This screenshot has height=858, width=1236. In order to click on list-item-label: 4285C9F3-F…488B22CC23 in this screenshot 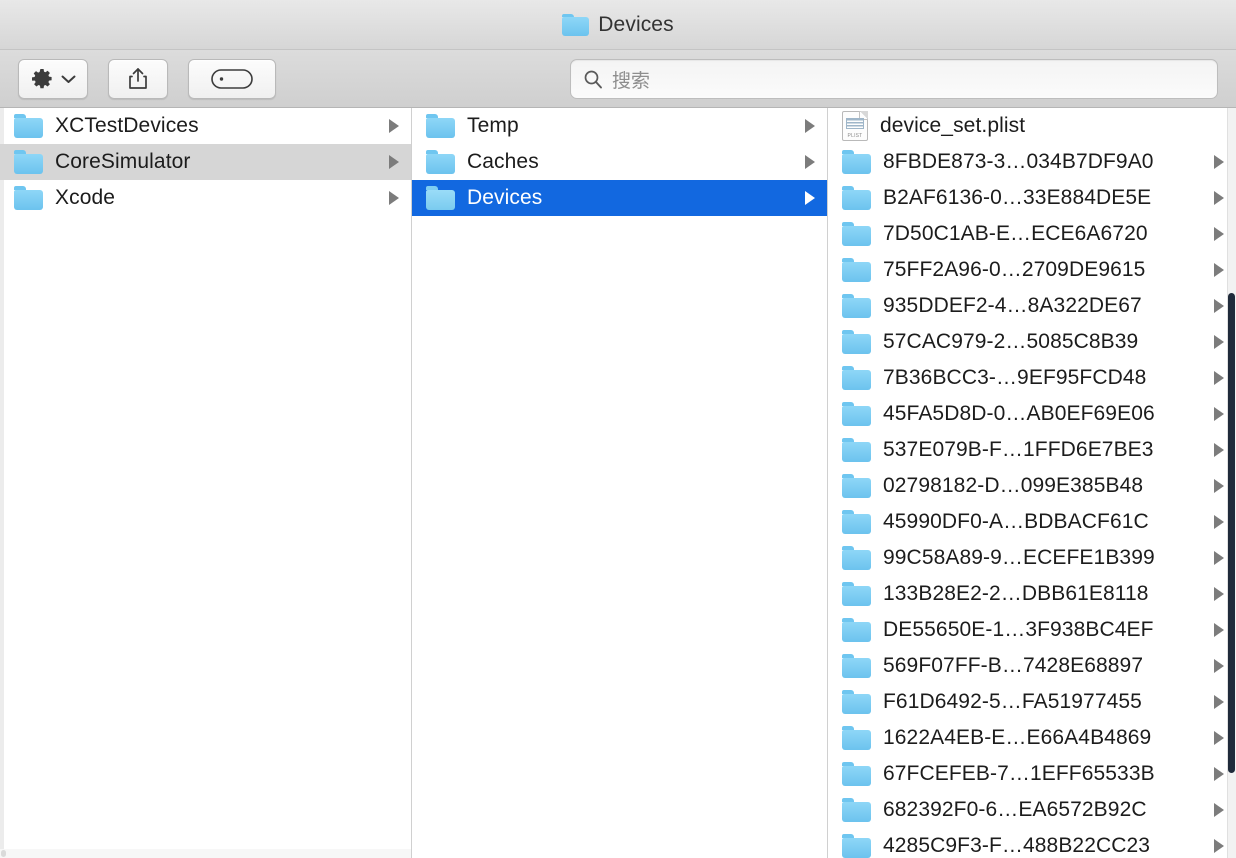, I will do `click(1017, 845)`.